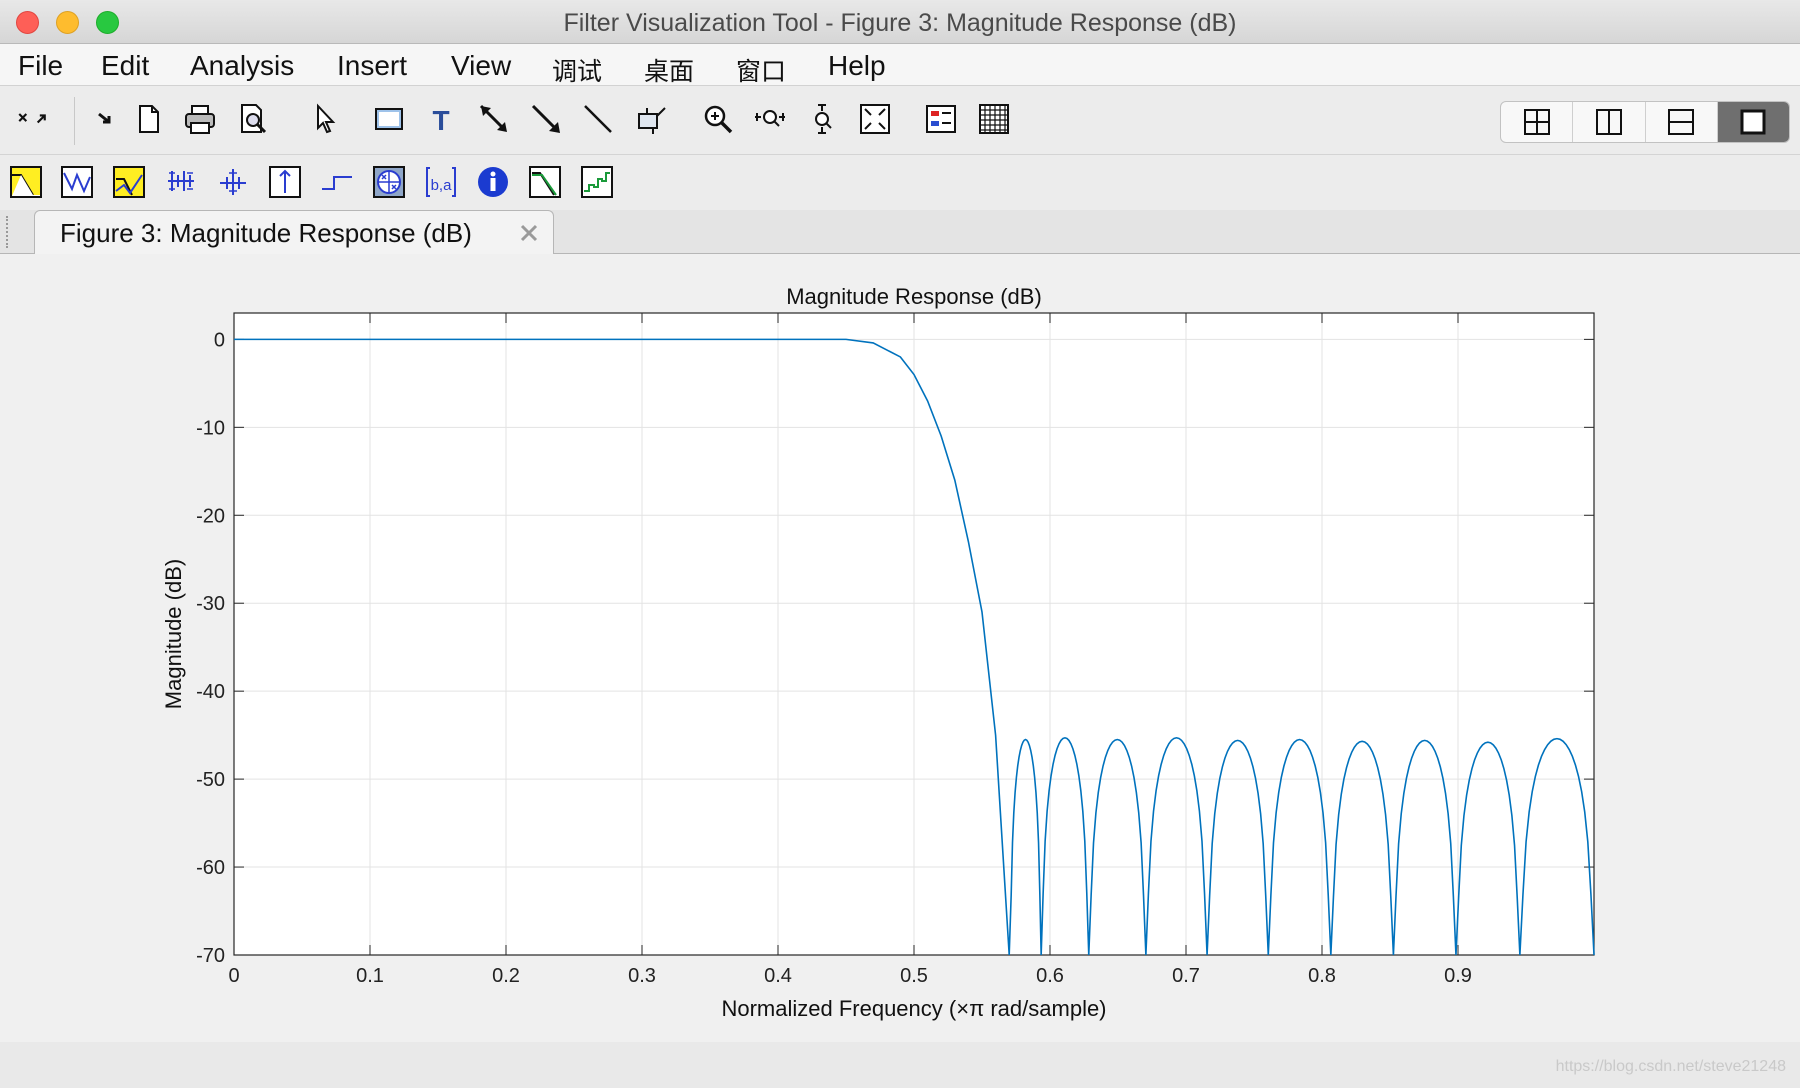 The image size is (1800, 1088). I want to click on phase-response-icon, so click(77, 182).